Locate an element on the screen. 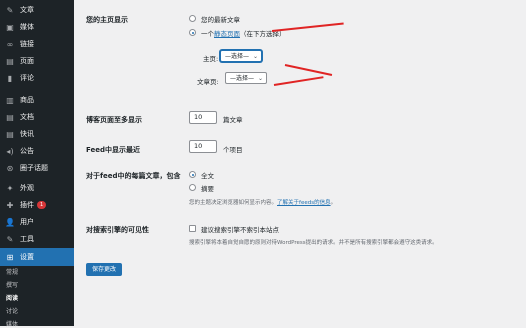  homepage-display-label: 您的主页显示 is located at coordinates (107, 20).